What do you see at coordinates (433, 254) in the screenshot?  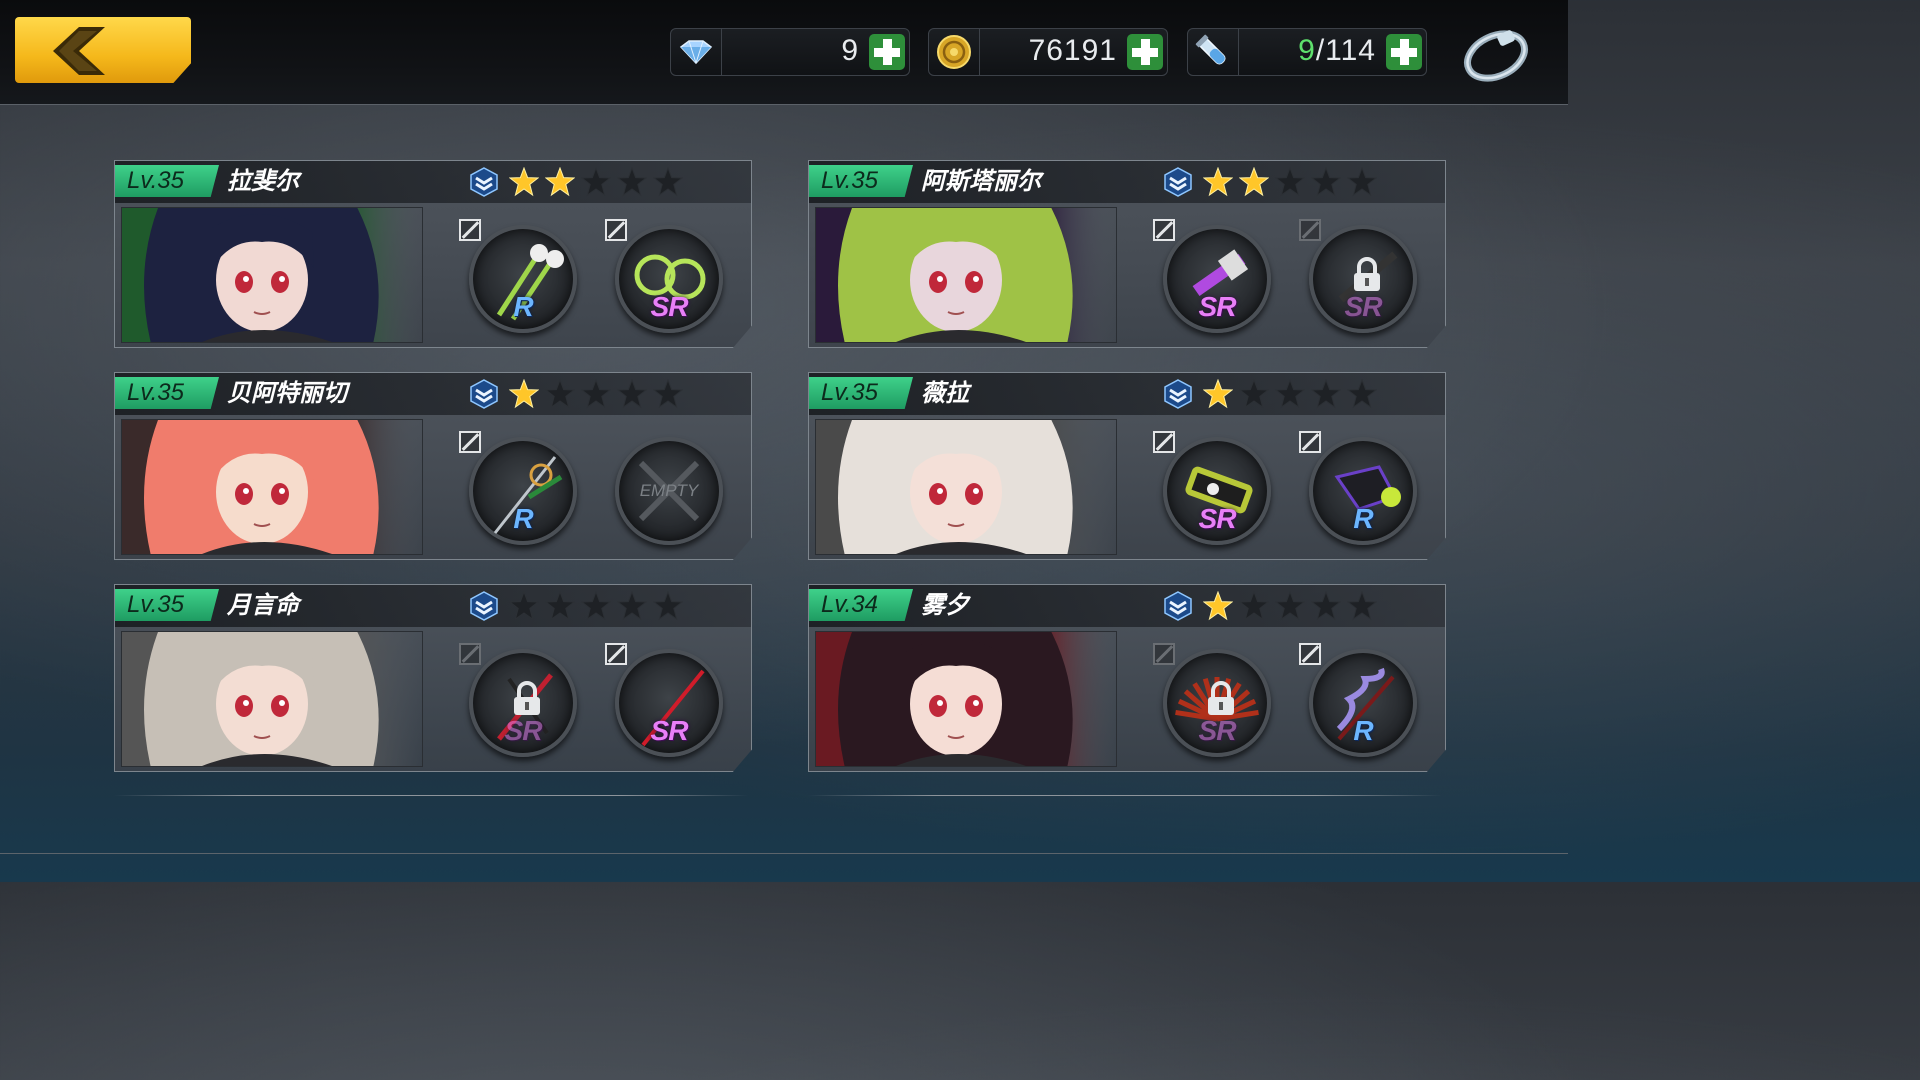 I see `character-card: Lv.35 拉斐尔 R SR` at bounding box center [433, 254].